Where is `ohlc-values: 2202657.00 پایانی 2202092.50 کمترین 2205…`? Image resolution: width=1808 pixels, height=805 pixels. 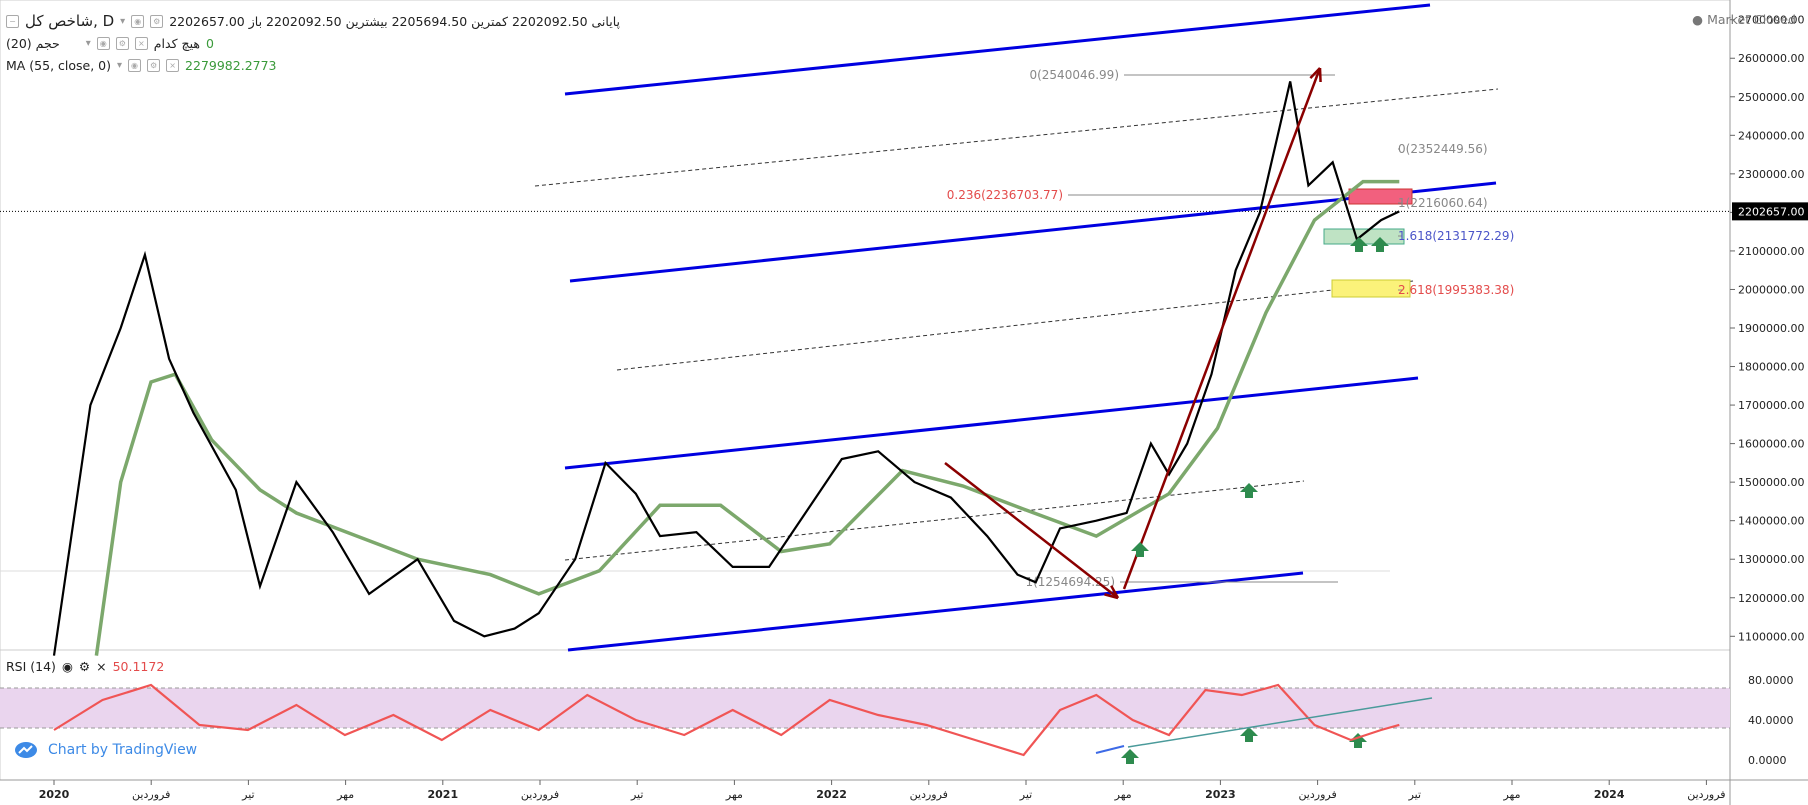 ohlc-values: 2202657.00 پایانی 2202092.50 کمترین 2205… is located at coordinates (394, 21).